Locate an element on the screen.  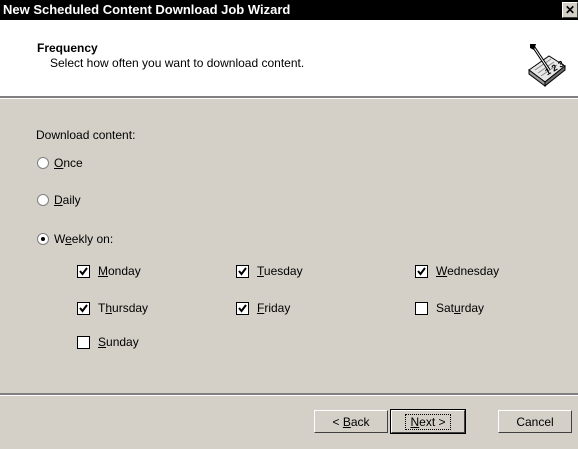
cancel-button: Cancel is located at coordinates (535, 421).